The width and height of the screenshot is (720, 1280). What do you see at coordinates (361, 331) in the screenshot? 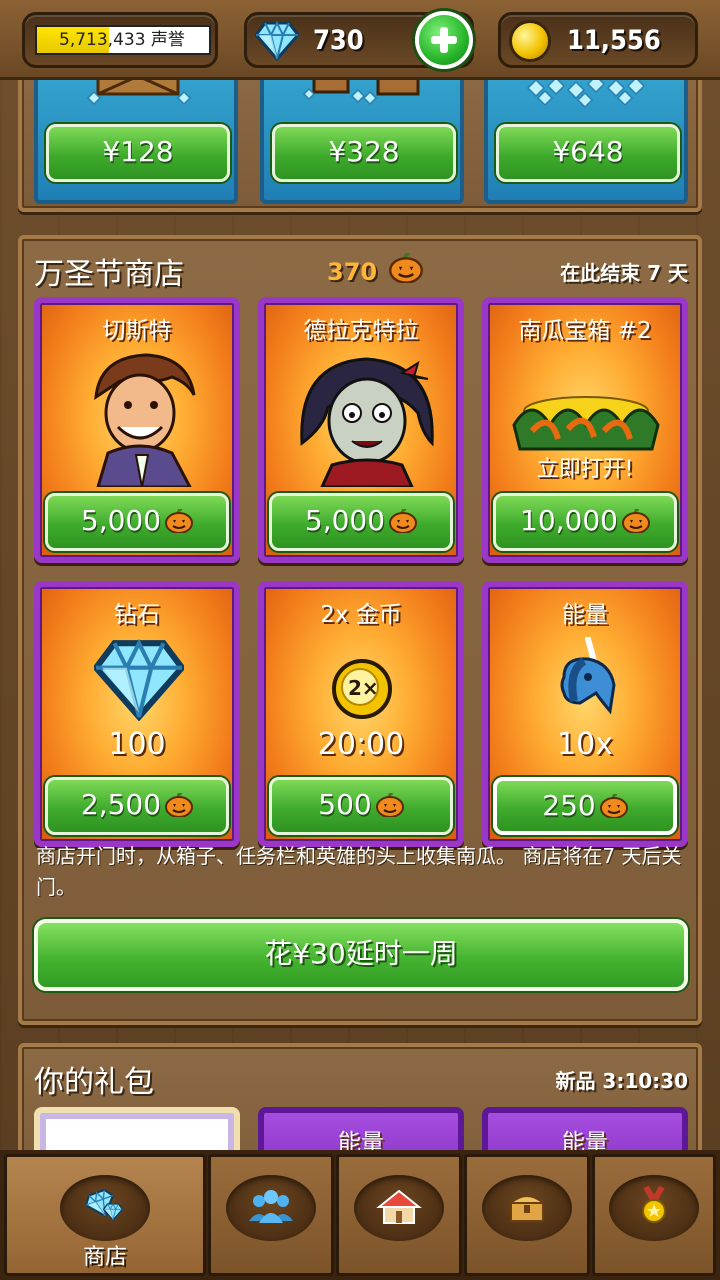
I see `item-title: 德拉克特拉` at bounding box center [361, 331].